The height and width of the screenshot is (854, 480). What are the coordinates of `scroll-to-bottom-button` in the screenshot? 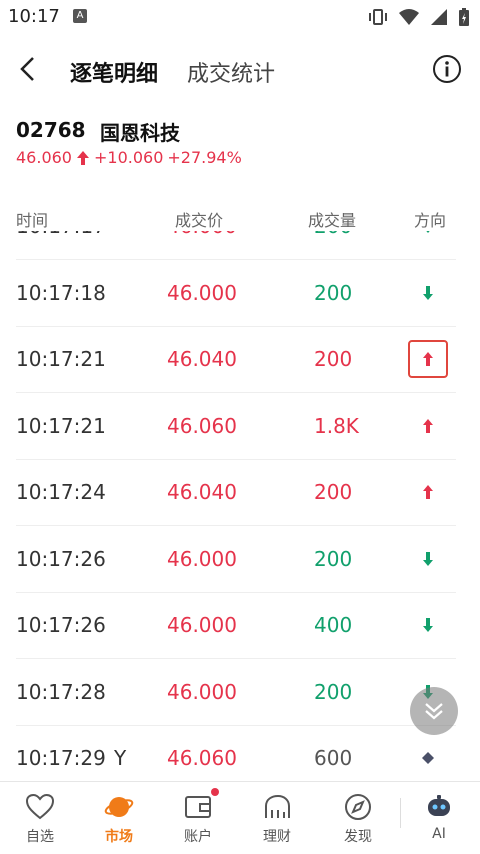 It's located at (434, 711).